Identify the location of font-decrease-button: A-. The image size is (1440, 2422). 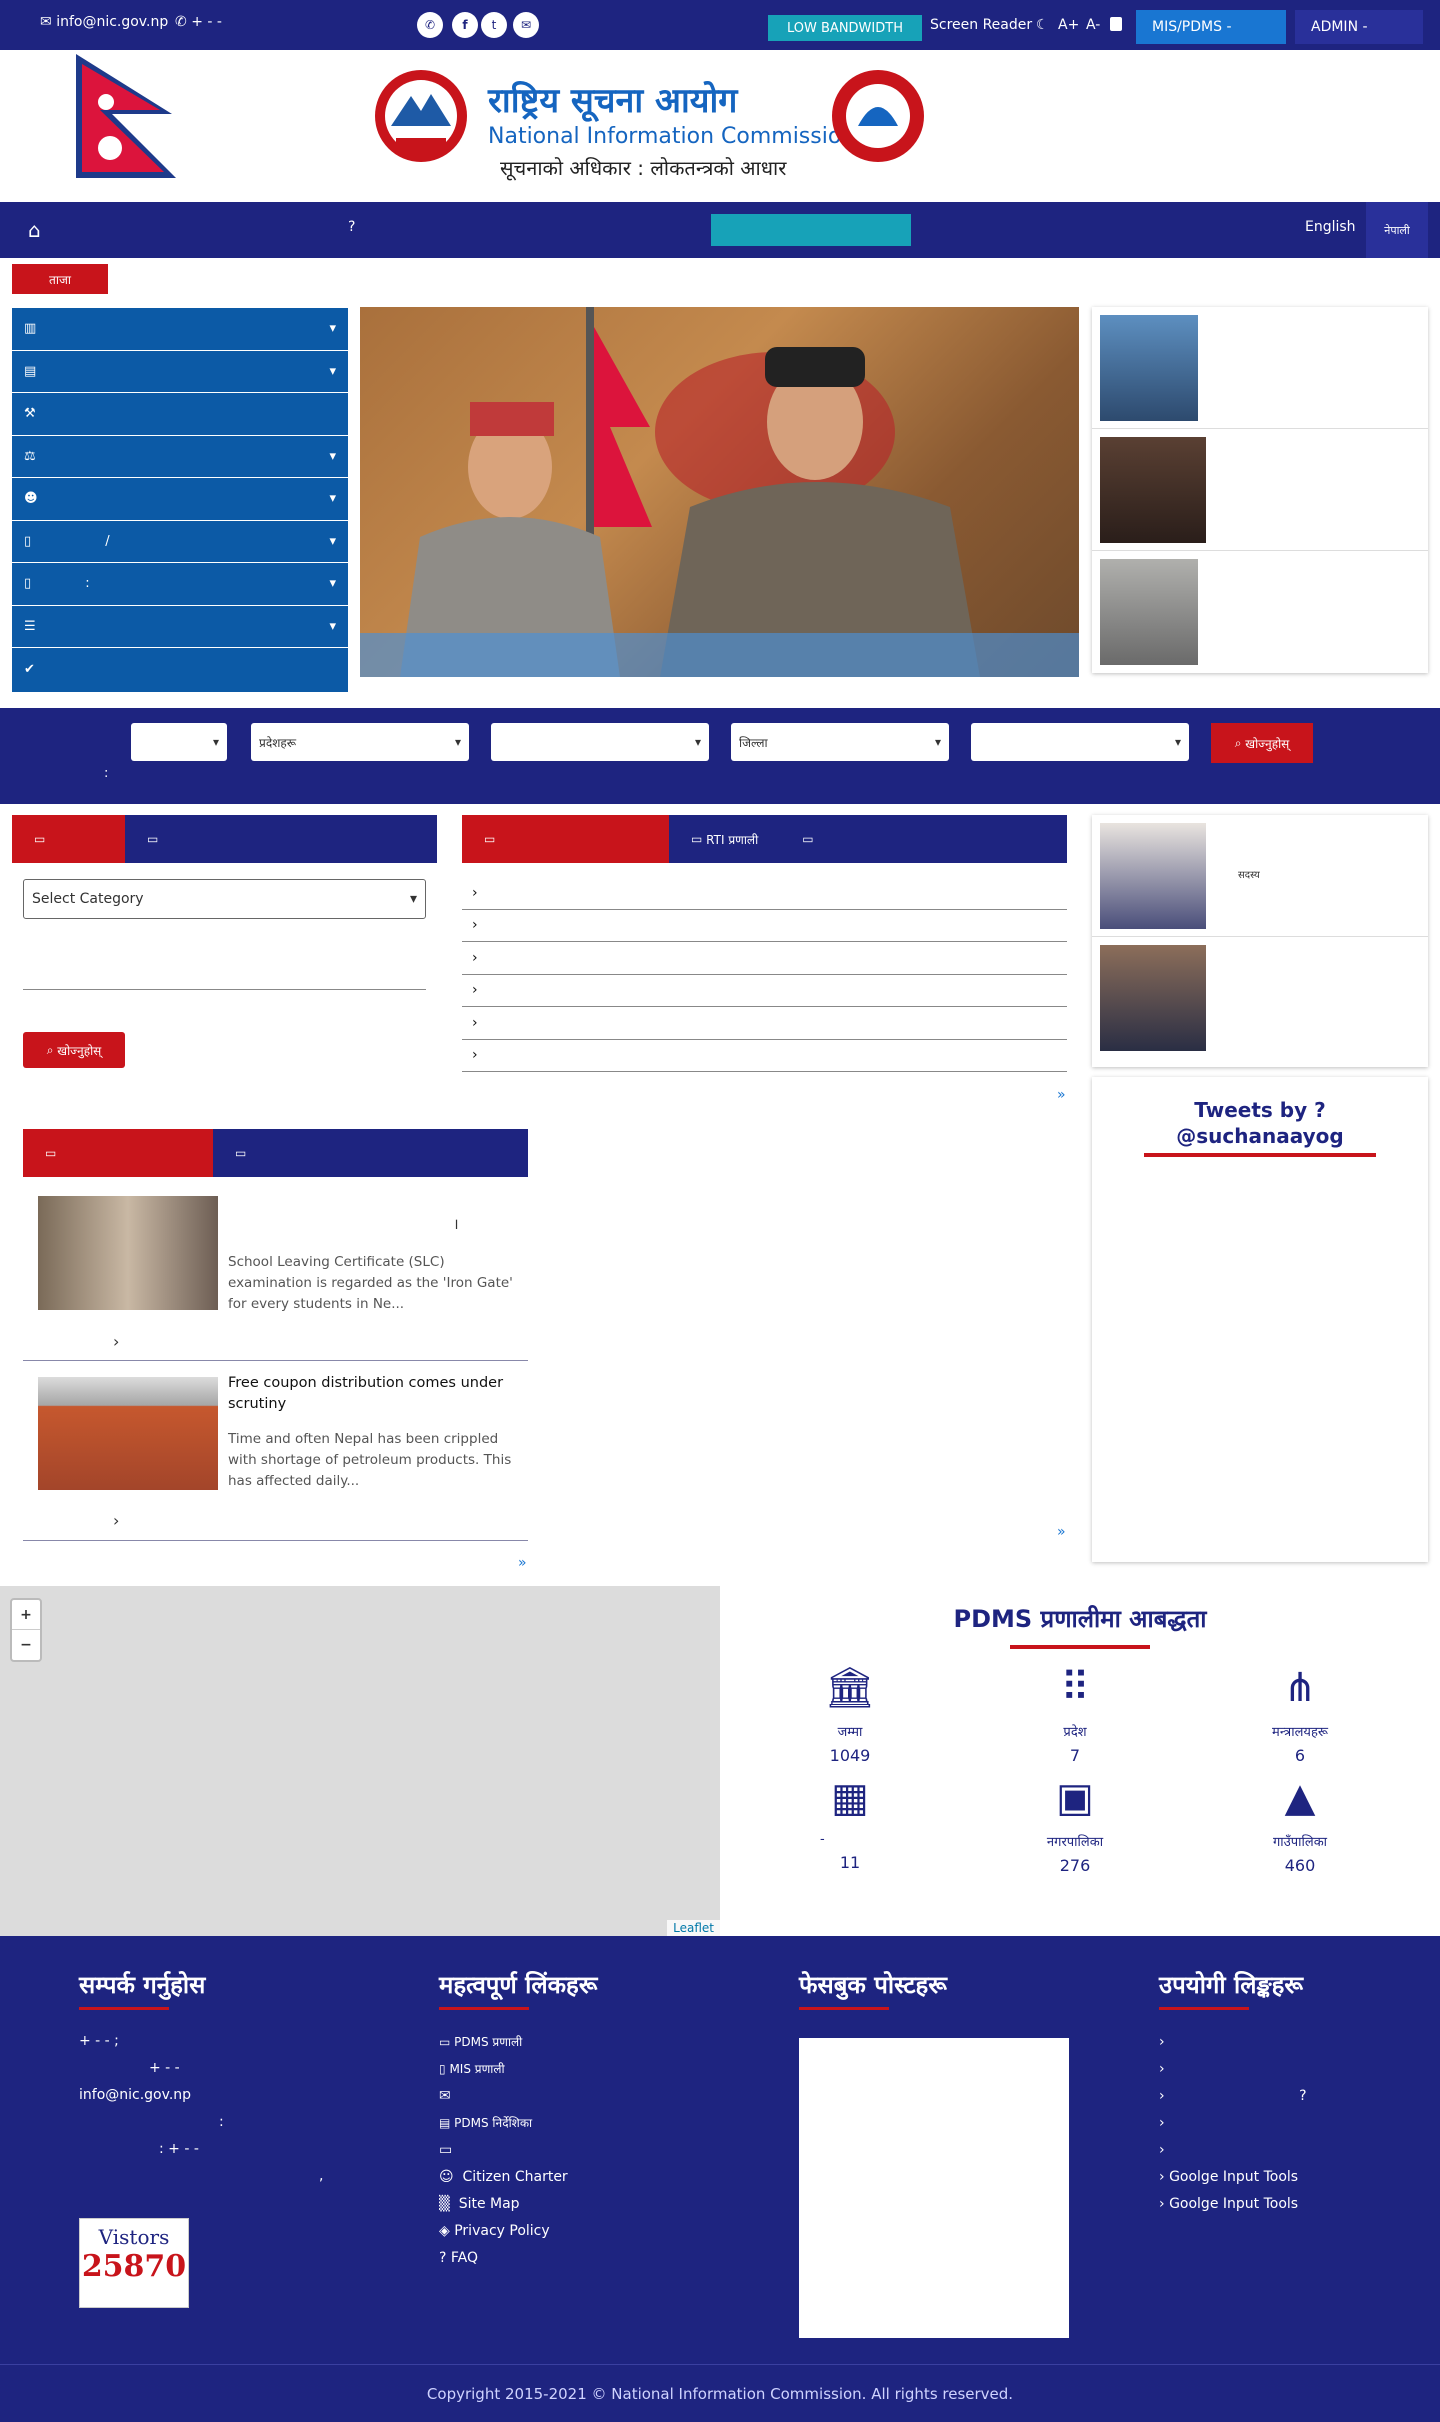
(1093, 25).